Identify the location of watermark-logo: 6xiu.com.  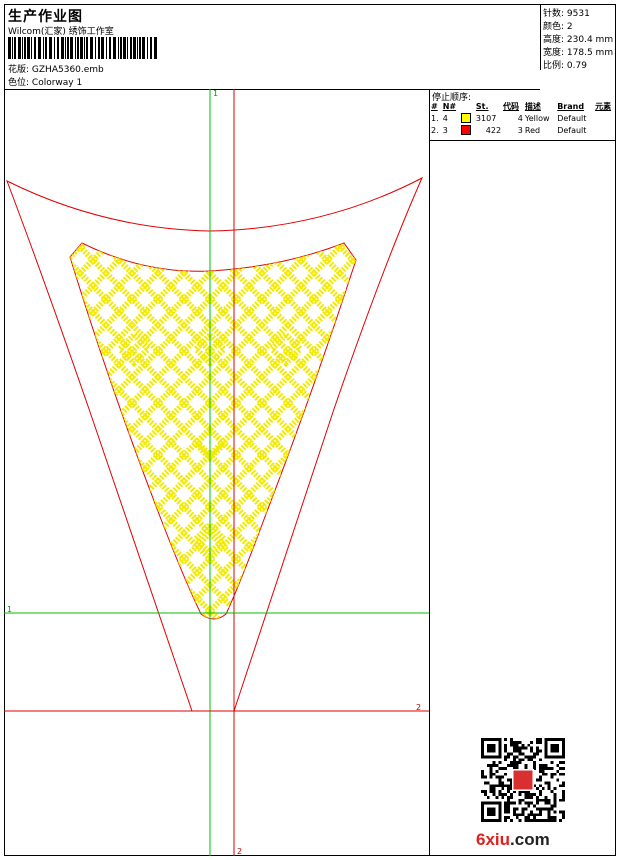
(513, 839).